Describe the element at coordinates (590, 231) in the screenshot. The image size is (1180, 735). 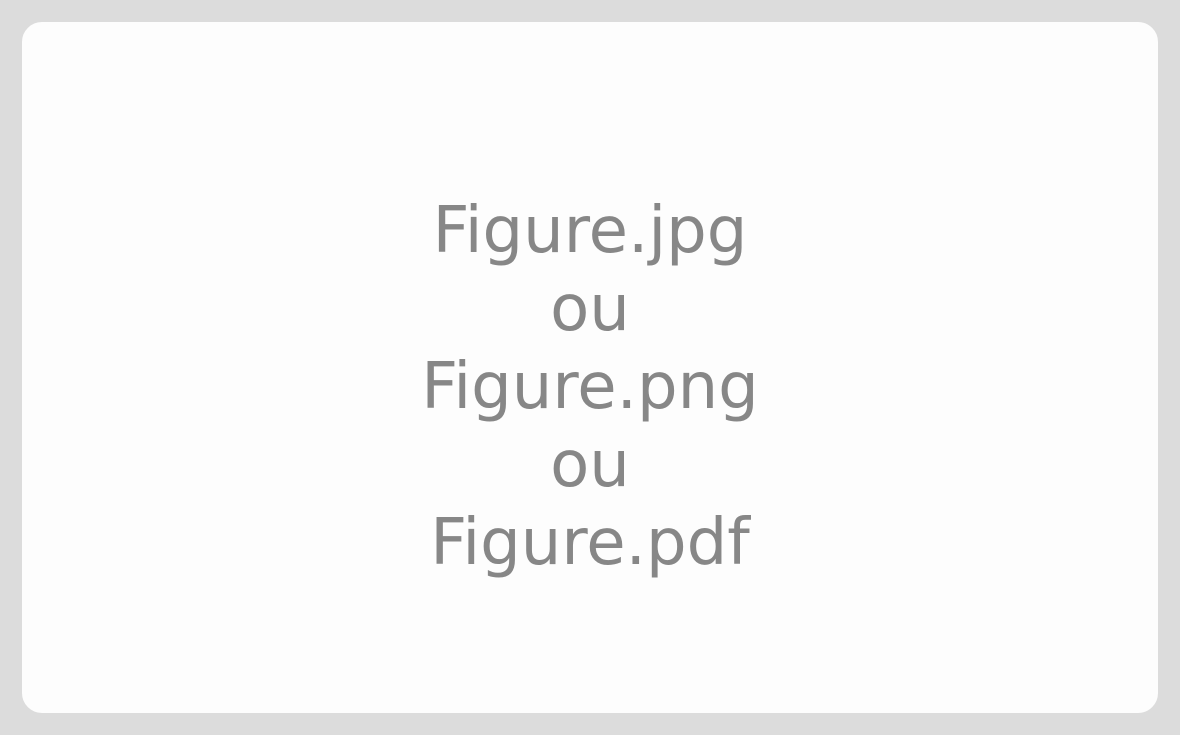
I see `filename-jpg: Figure.jpg` at that location.